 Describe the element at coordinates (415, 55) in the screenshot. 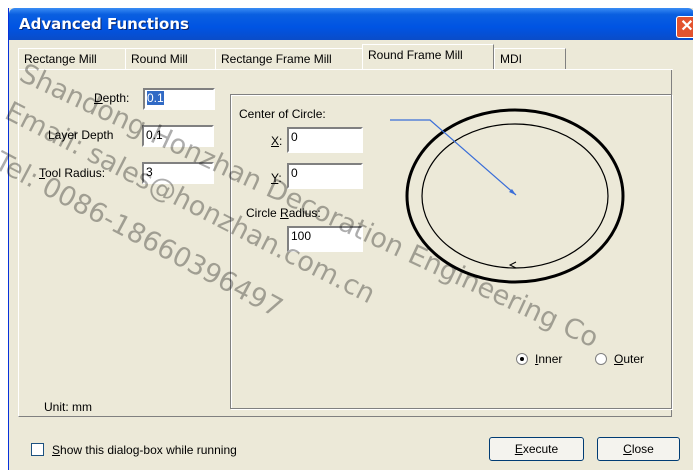

I see `tab-label: Round Frame Mill` at that location.